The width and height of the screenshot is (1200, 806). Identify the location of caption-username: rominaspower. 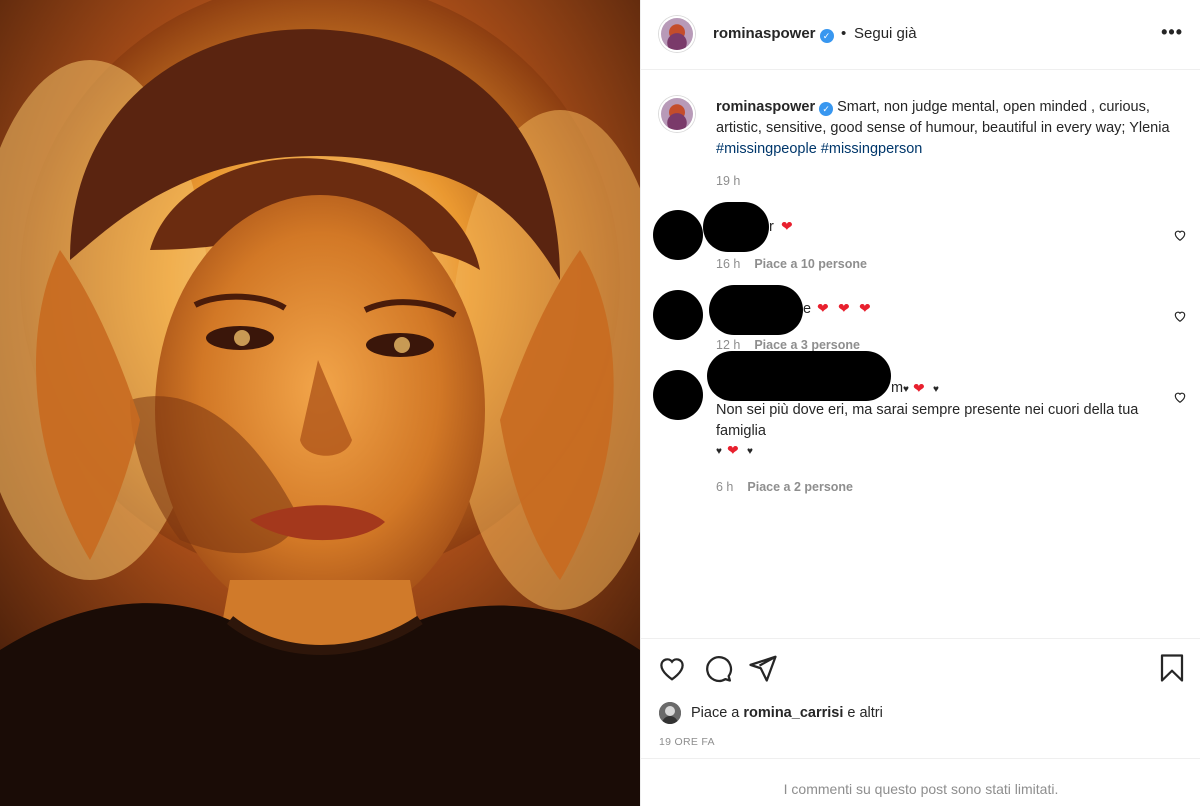
(765, 107).